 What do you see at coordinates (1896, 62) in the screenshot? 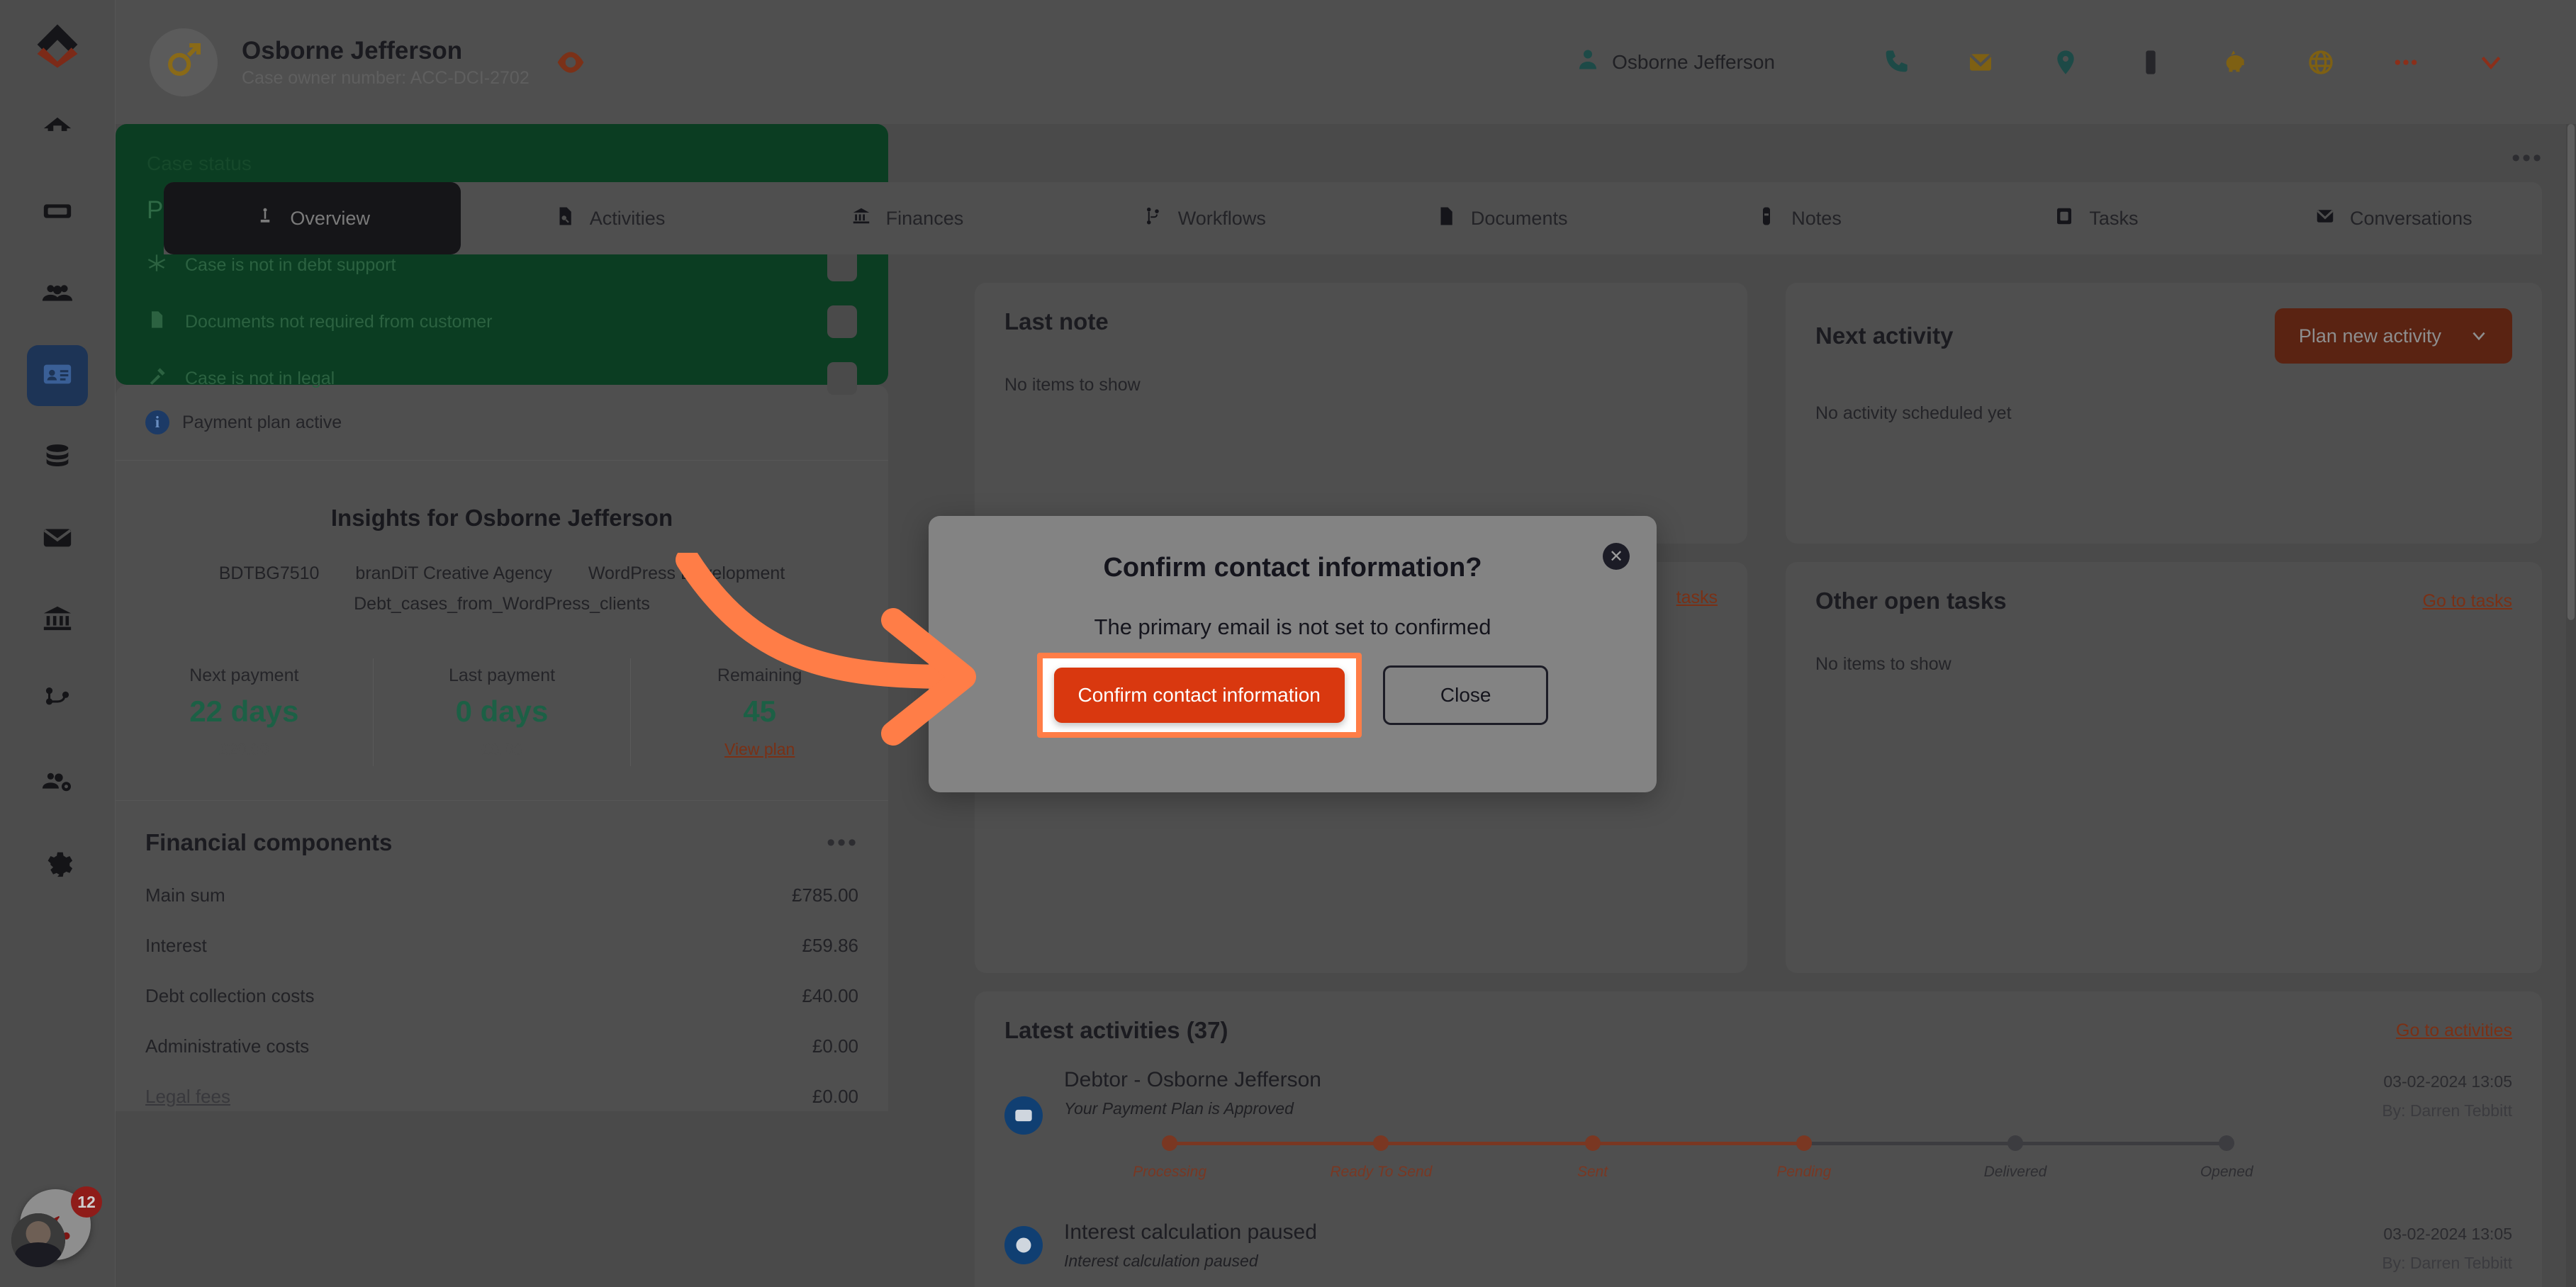
I see `phone-icon` at bounding box center [1896, 62].